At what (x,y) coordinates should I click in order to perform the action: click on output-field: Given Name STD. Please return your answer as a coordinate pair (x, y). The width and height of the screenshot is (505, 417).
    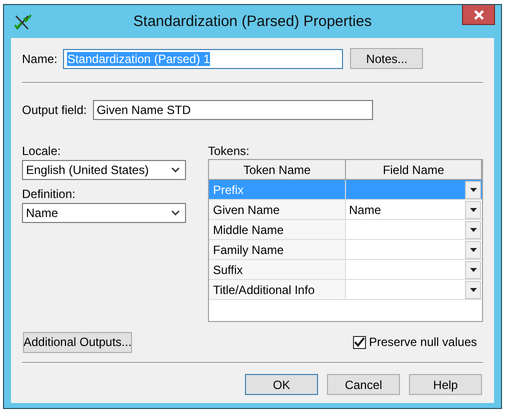
    Looking at the image, I should click on (232, 110).